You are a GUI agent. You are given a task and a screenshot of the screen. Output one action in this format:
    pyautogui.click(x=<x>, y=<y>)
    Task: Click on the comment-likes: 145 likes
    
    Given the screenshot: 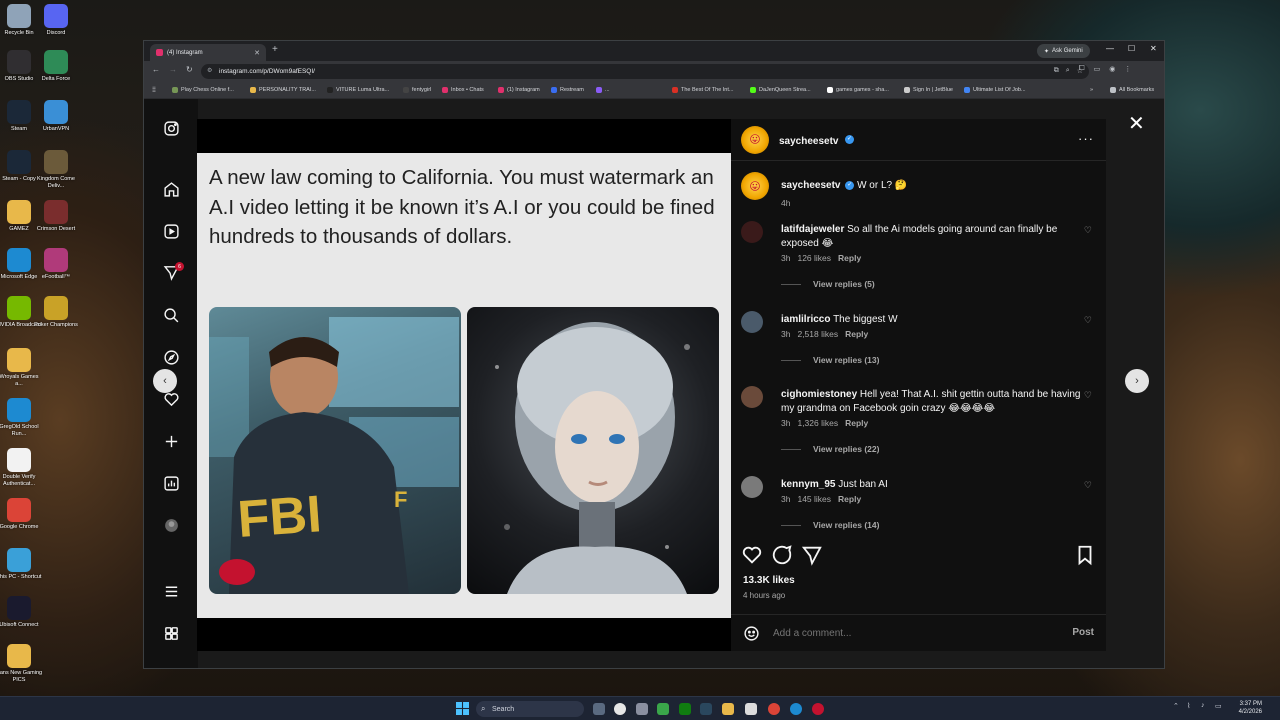 What is the action you would take?
    pyautogui.click(x=814, y=499)
    